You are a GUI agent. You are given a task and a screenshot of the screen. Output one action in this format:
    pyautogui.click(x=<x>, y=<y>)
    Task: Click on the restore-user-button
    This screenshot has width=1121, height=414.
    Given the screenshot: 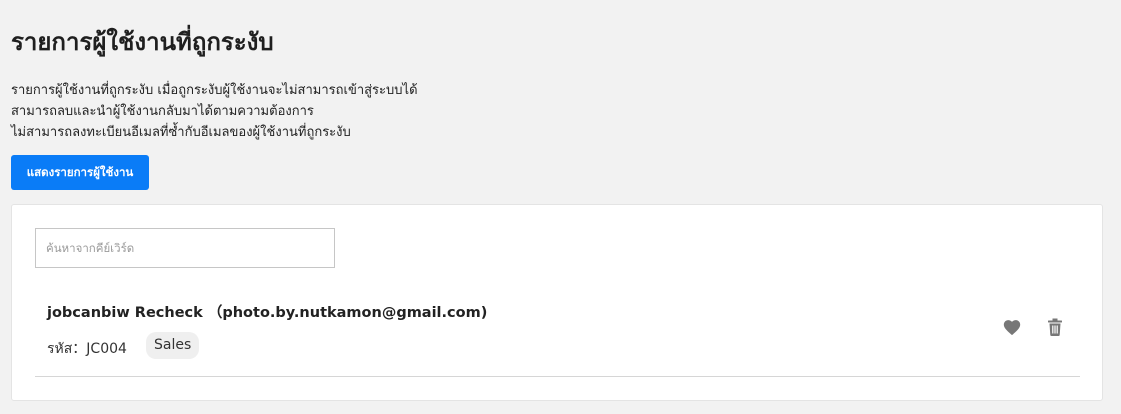 What is the action you would take?
    pyautogui.click(x=1012, y=327)
    